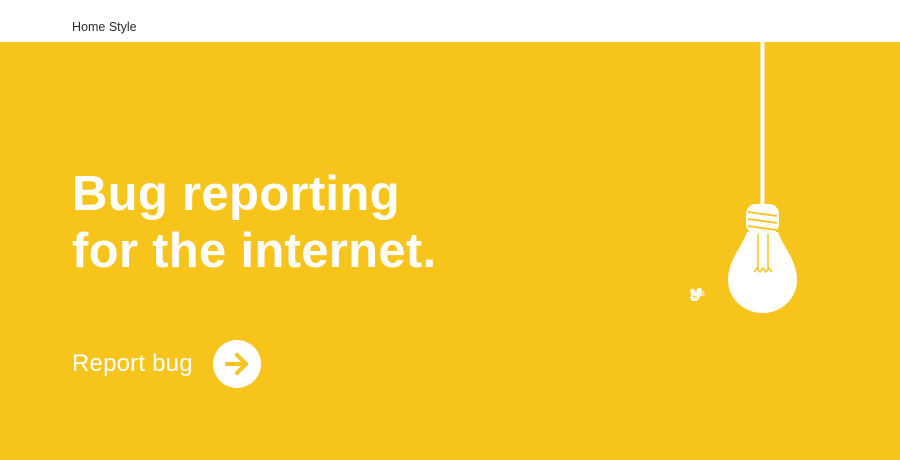  I want to click on top-bar: Home Style, so click(450, 21).